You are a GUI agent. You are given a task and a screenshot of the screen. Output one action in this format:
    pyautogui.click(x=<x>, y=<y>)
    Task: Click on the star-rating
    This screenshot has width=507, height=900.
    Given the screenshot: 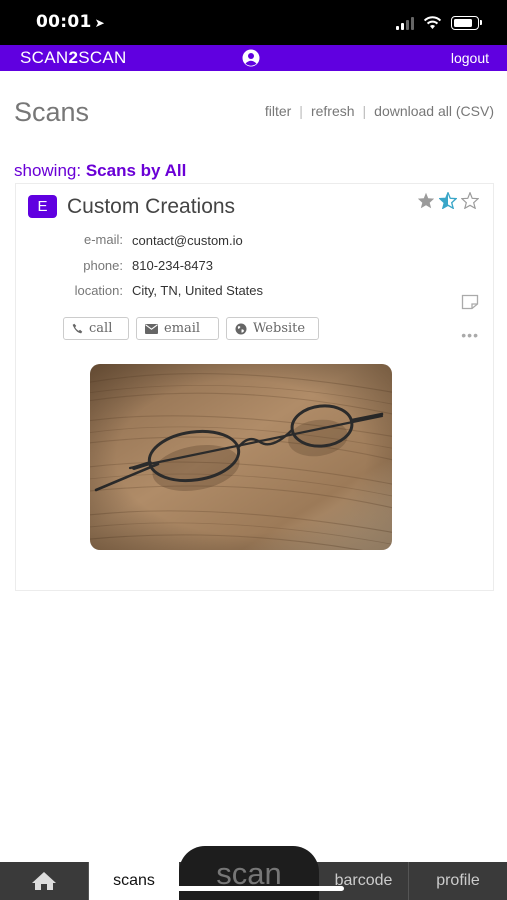 What is the action you would take?
    pyautogui.click(x=448, y=200)
    